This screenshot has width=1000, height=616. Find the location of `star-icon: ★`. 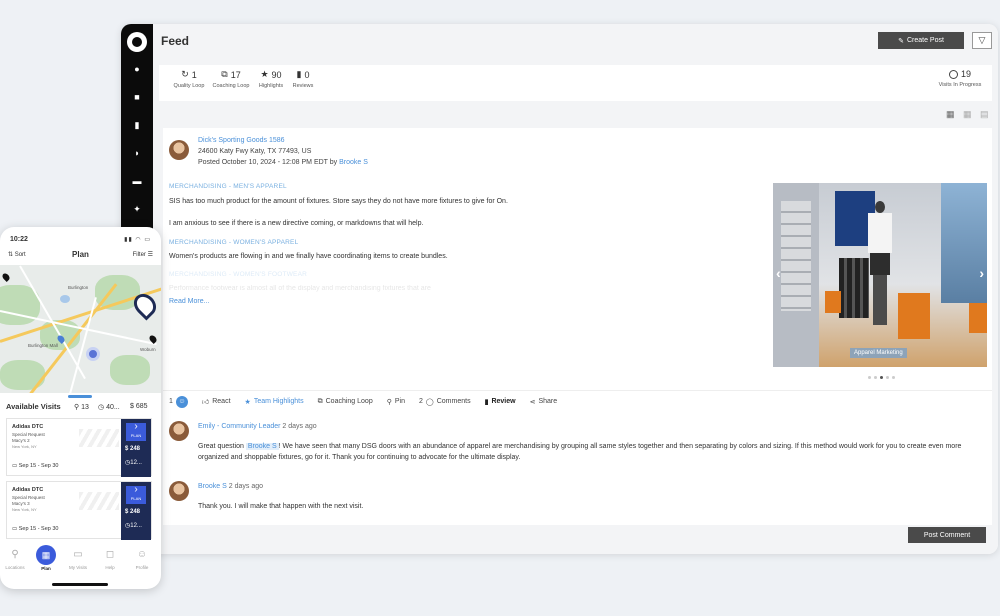

star-icon: ★ is located at coordinates (264, 74).